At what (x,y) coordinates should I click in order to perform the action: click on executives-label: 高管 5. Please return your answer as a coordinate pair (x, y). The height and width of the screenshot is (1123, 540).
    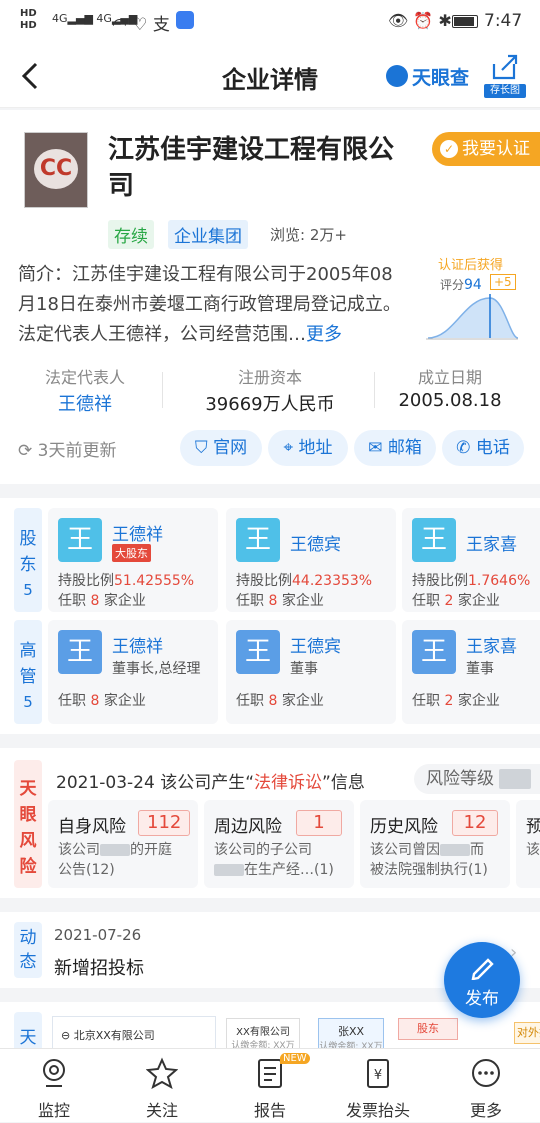
    Looking at the image, I should click on (28, 672).